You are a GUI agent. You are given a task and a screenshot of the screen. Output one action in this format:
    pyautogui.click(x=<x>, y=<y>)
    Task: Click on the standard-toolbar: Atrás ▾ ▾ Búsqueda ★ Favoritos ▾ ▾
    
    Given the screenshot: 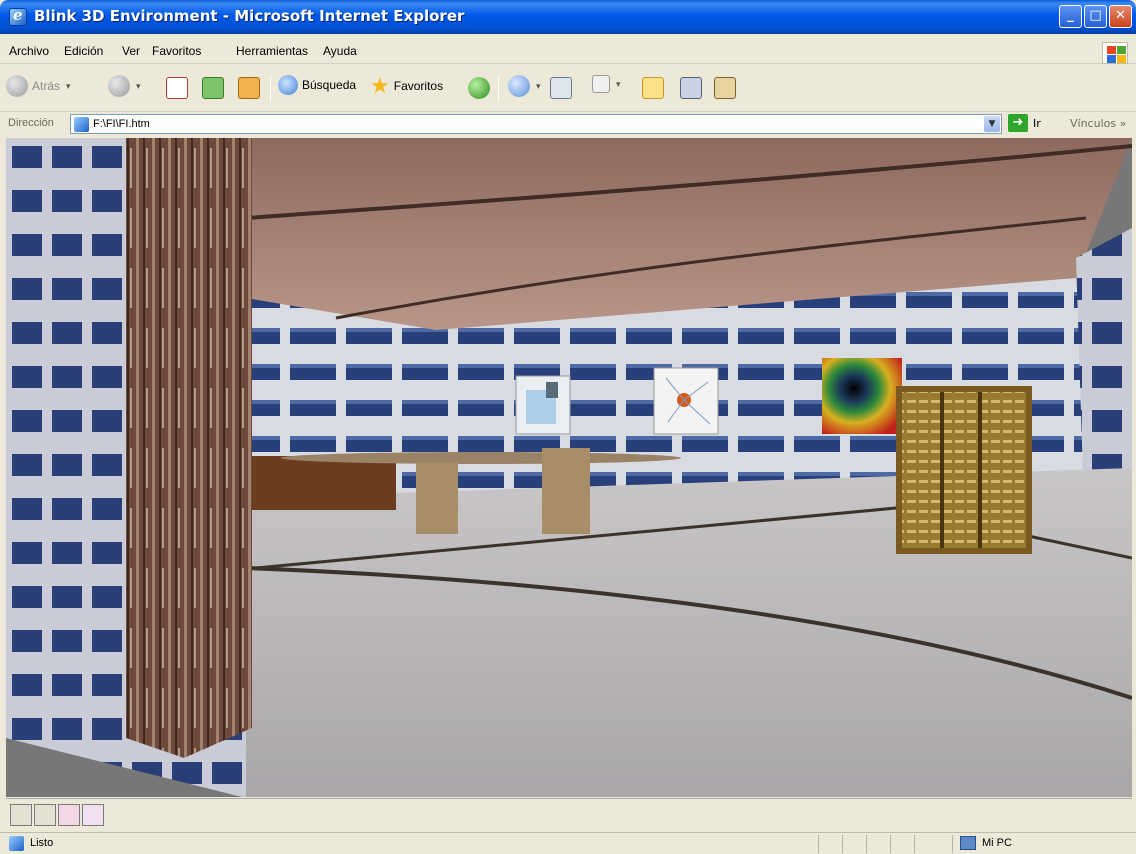 What is the action you would take?
    pyautogui.click(x=568, y=89)
    